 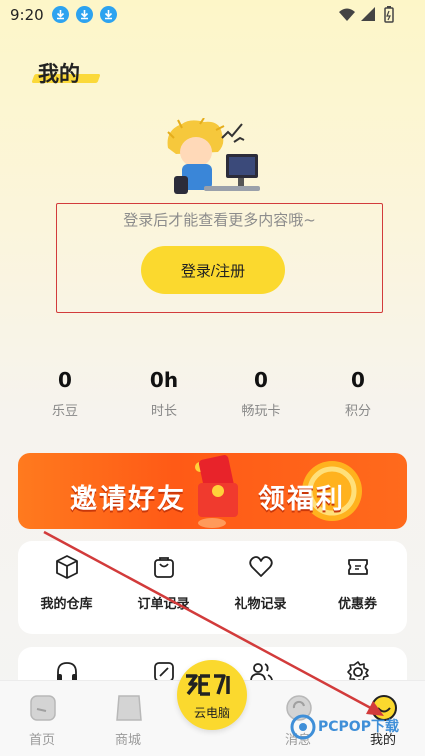 What do you see at coordinates (261, 566) in the screenshot?
I see `heart-icon` at bounding box center [261, 566].